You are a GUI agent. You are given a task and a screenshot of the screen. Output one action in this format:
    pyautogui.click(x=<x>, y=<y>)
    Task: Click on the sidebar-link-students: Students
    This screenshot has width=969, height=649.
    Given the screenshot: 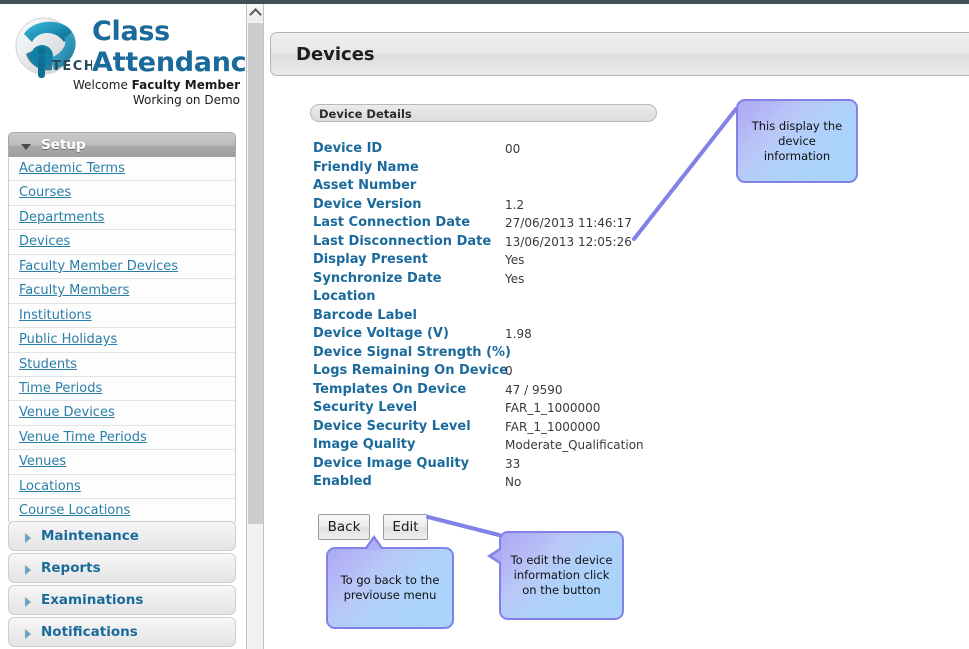 What is the action you would take?
    pyautogui.click(x=48, y=364)
    